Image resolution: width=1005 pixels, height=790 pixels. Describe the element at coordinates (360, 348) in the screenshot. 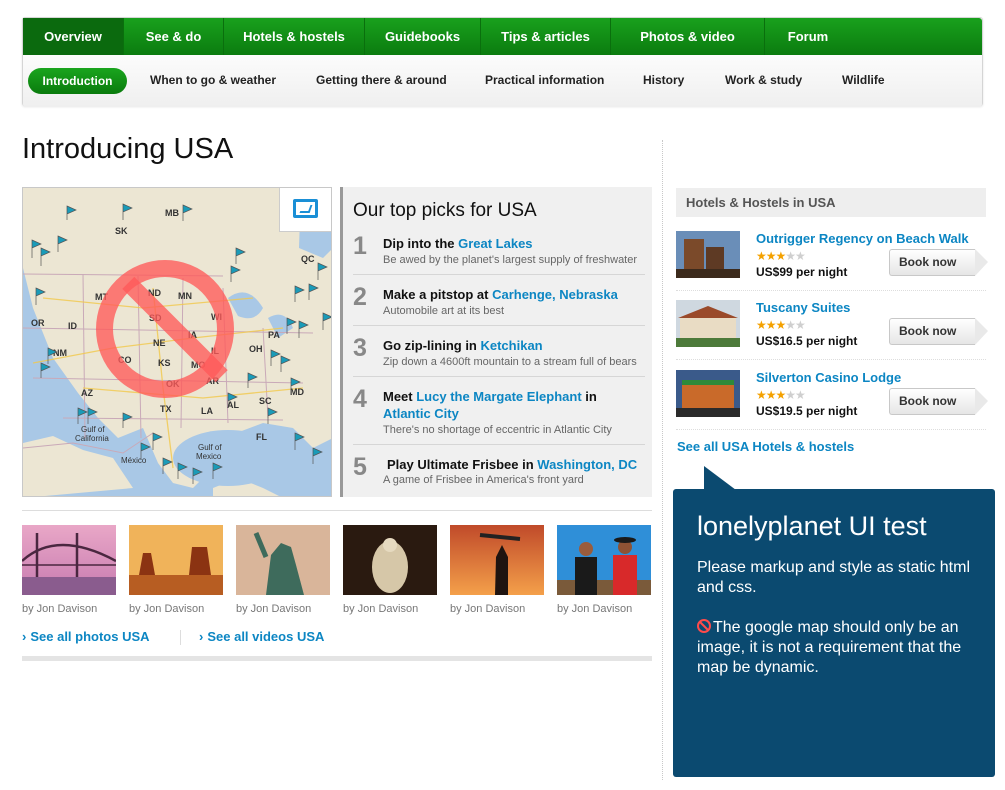

I see `pick-number: 3` at that location.